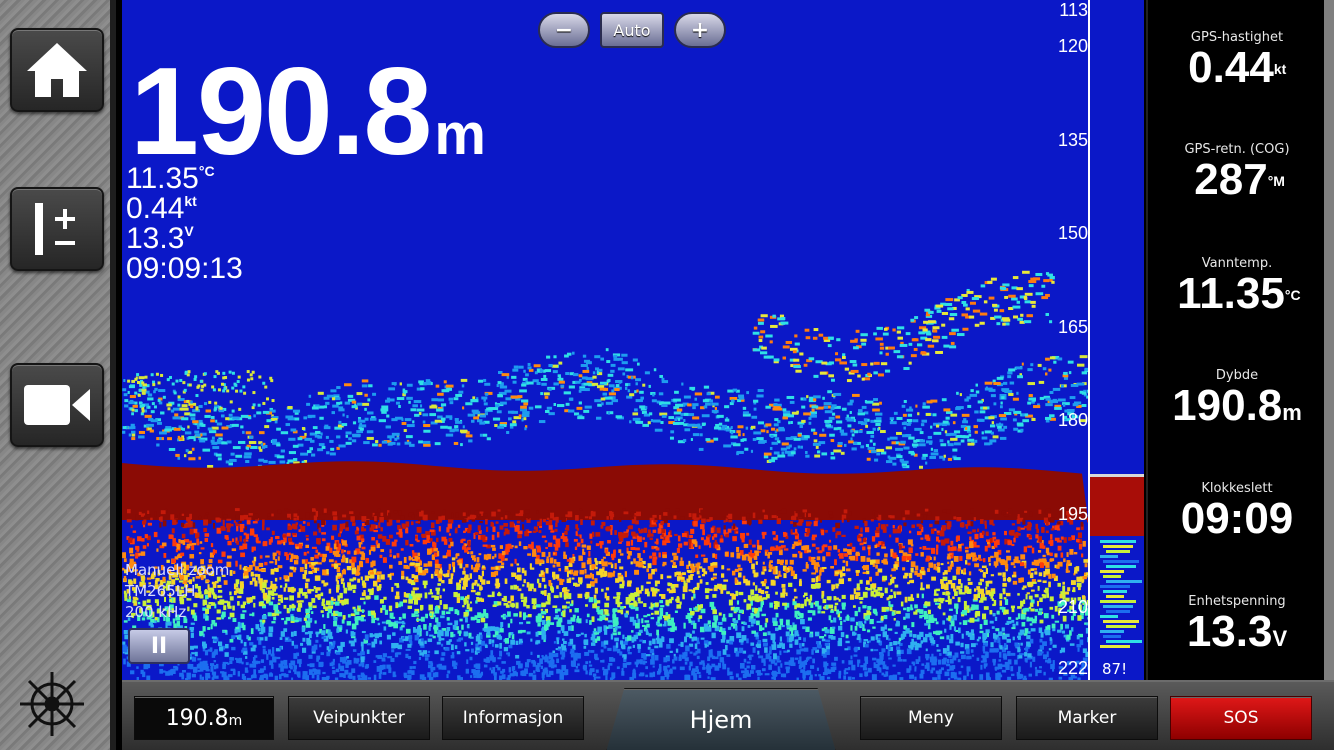 The height and width of the screenshot is (750, 1334). Describe the element at coordinates (1117, 340) in the screenshot. I see `flasher-bar` at that location.